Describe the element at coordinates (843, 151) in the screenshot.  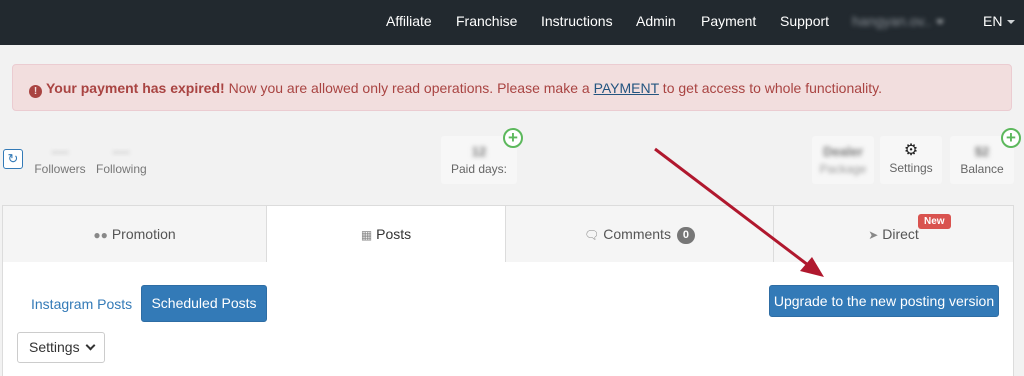
I see `package-value: Dealer` at that location.